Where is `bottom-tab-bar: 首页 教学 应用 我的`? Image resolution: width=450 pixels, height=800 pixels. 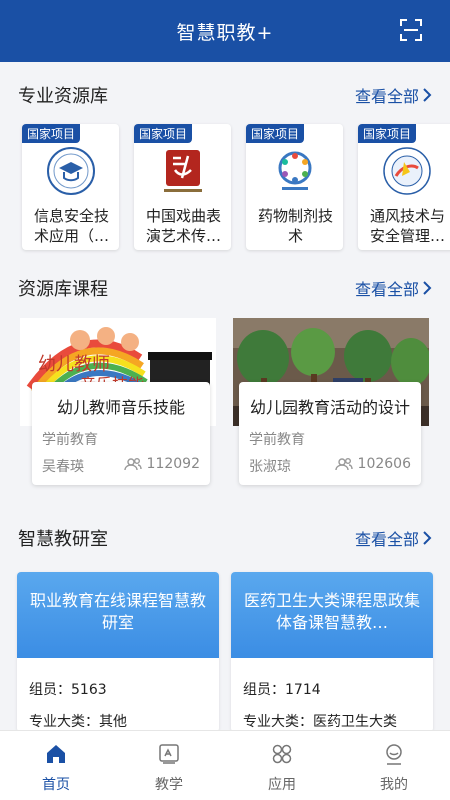 bottom-tab-bar: 首页 教学 应用 我的 is located at coordinates (225, 765).